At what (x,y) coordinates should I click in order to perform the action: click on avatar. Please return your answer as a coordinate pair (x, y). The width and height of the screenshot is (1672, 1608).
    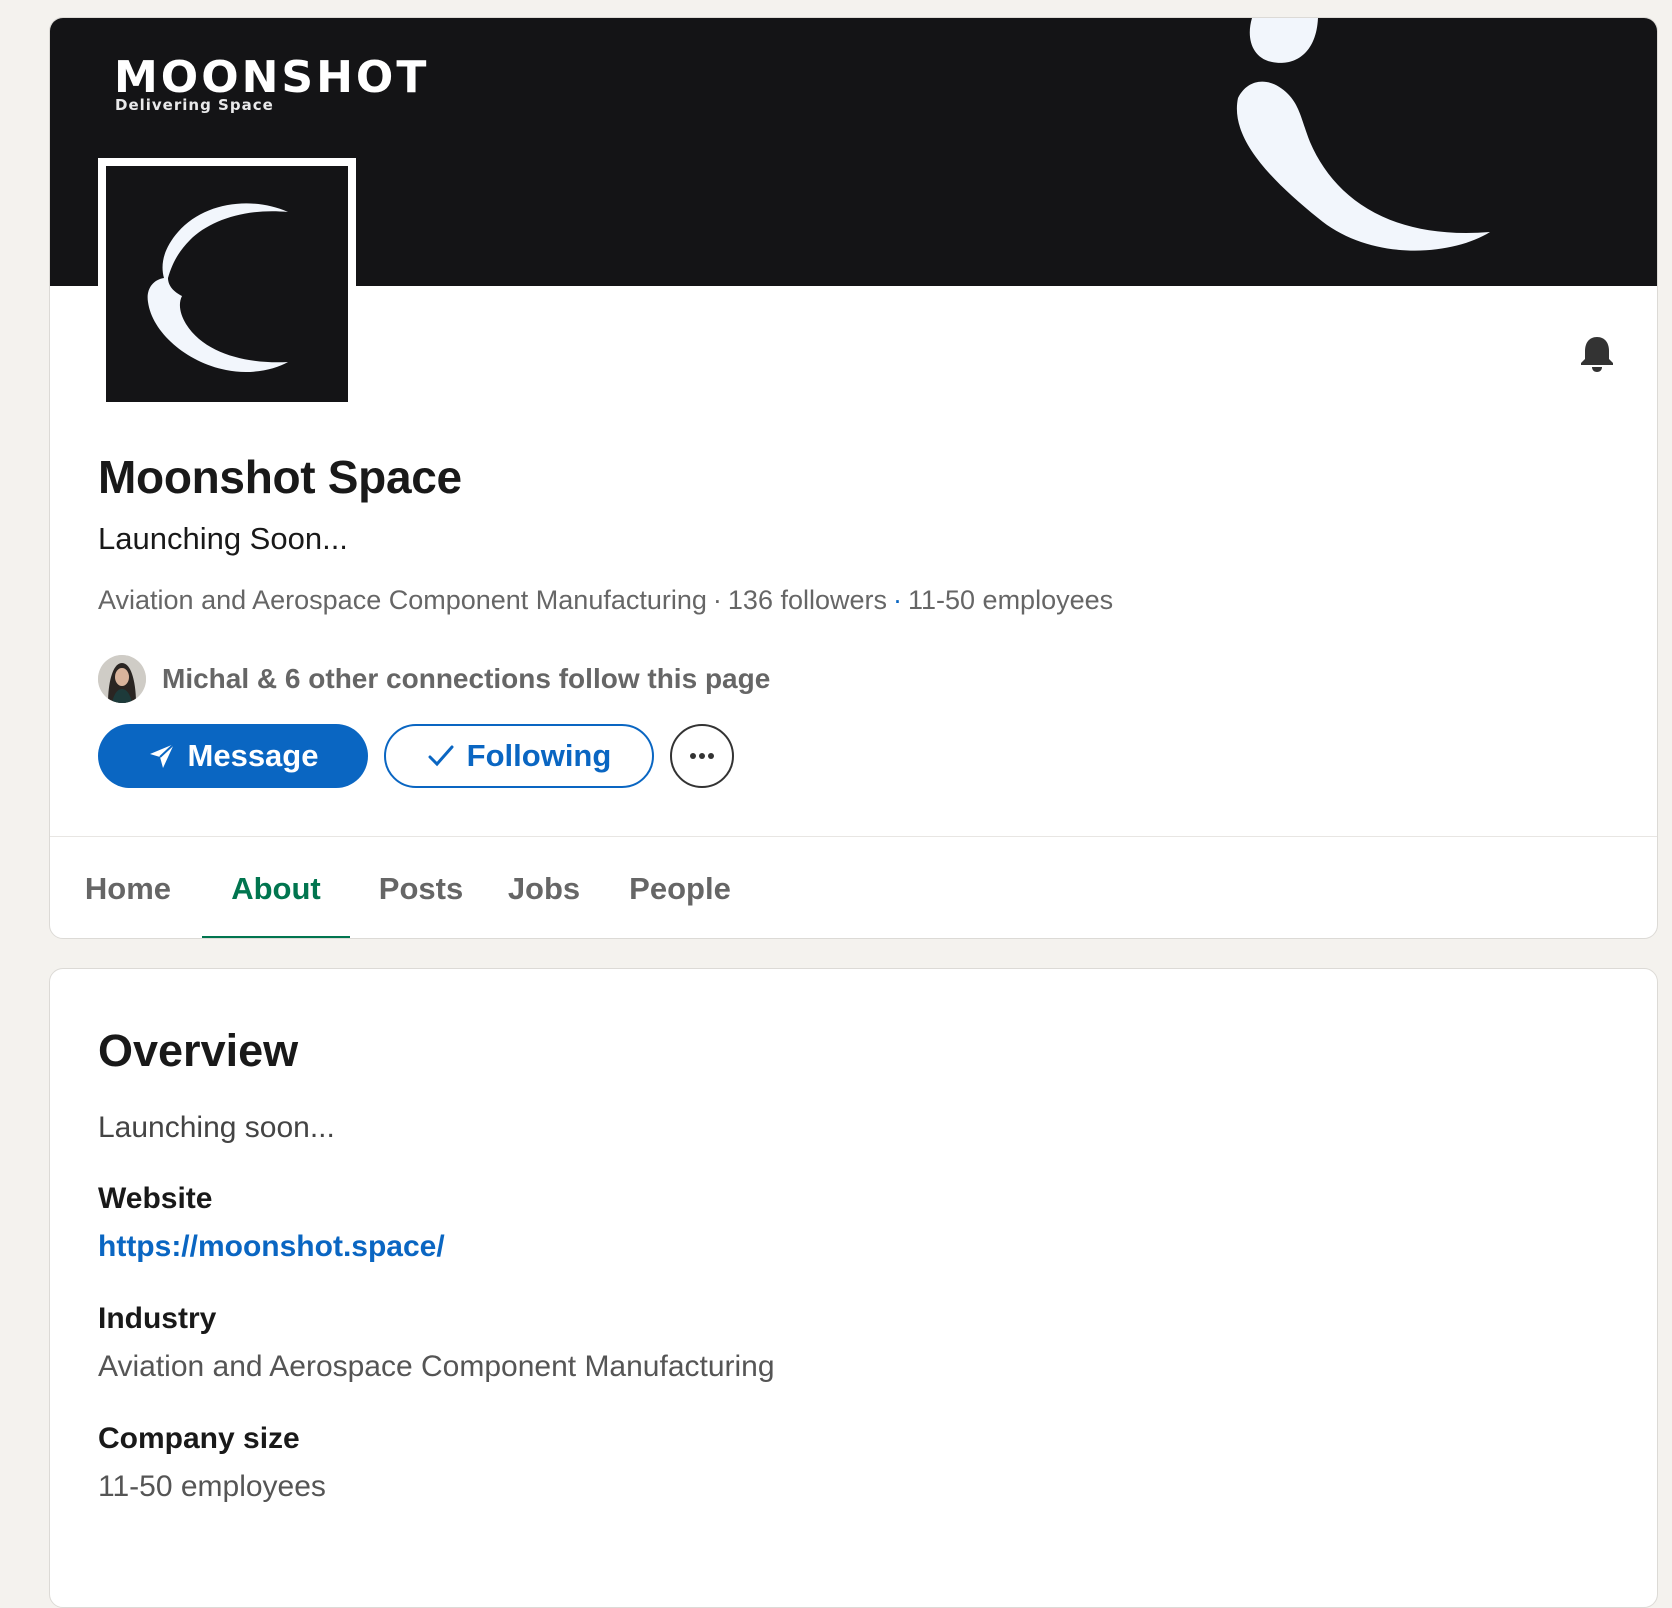
    Looking at the image, I should click on (122, 679).